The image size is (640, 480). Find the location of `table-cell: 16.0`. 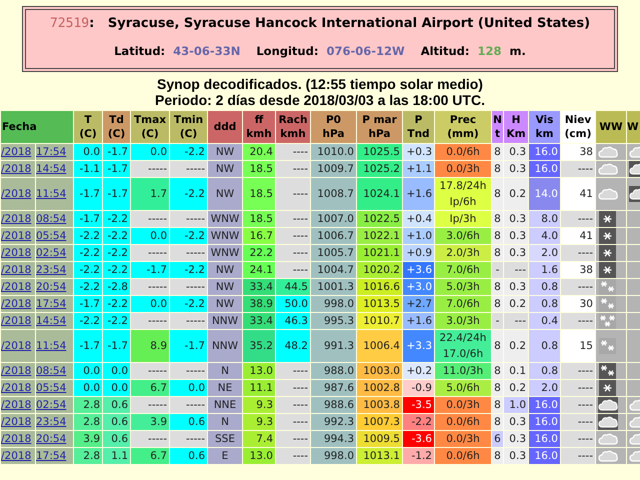

table-cell: 16.0 is located at coordinates (544, 422).